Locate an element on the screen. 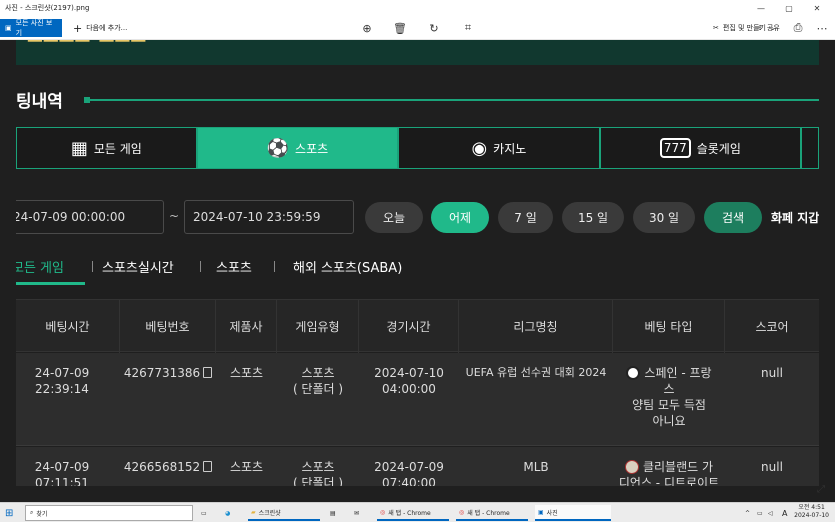 This screenshot has width=835, height=522. edge-icon: ◕ is located at coordinates (227, 513).